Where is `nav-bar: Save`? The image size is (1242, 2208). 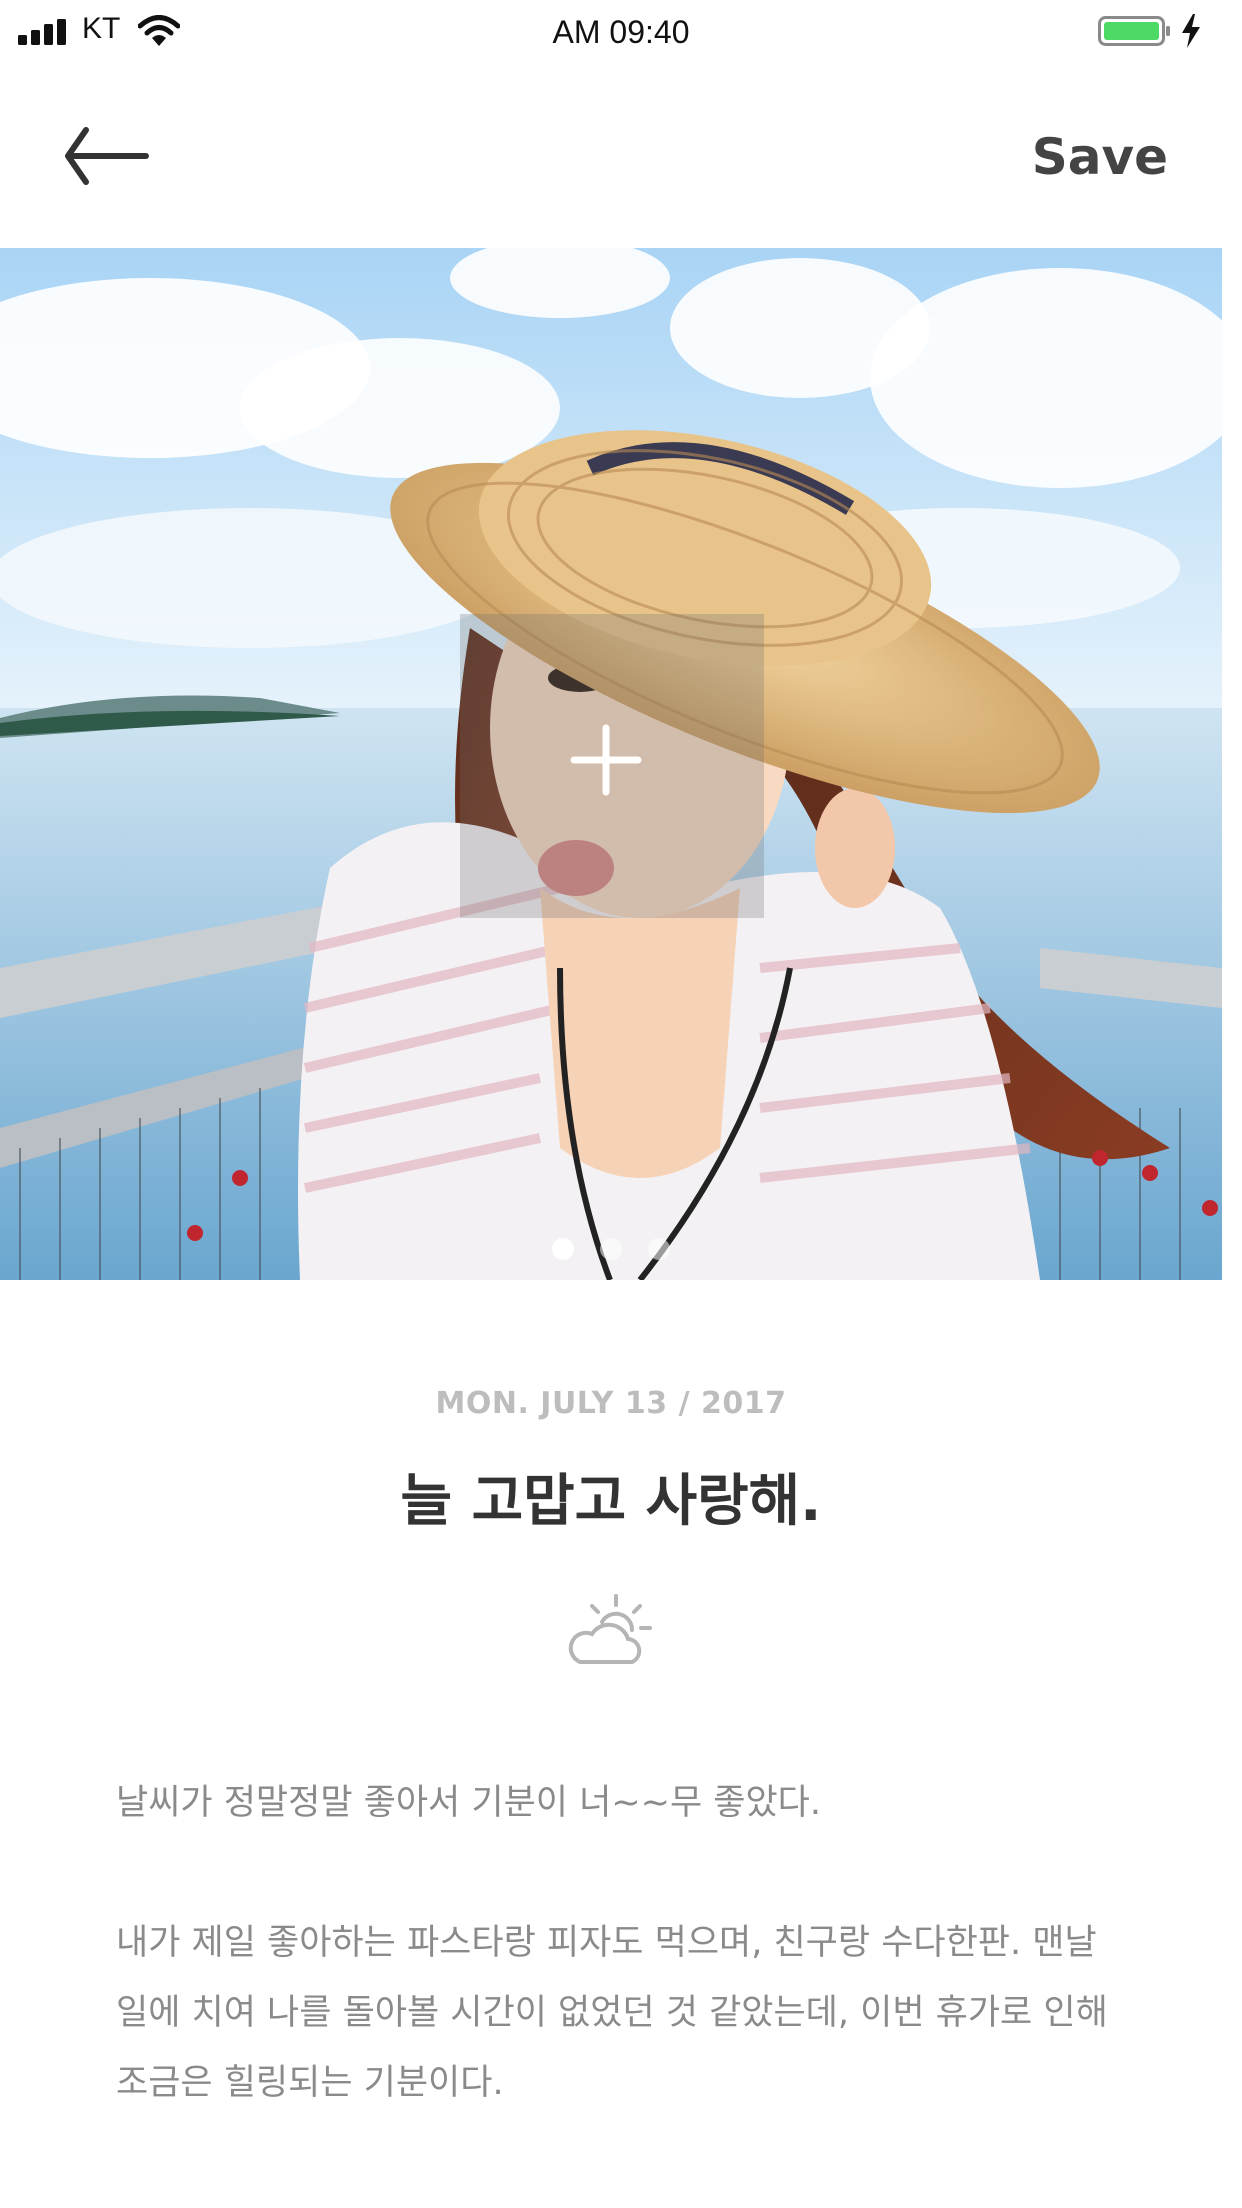 nav-bar: Save is located at coordinates (621, 156).